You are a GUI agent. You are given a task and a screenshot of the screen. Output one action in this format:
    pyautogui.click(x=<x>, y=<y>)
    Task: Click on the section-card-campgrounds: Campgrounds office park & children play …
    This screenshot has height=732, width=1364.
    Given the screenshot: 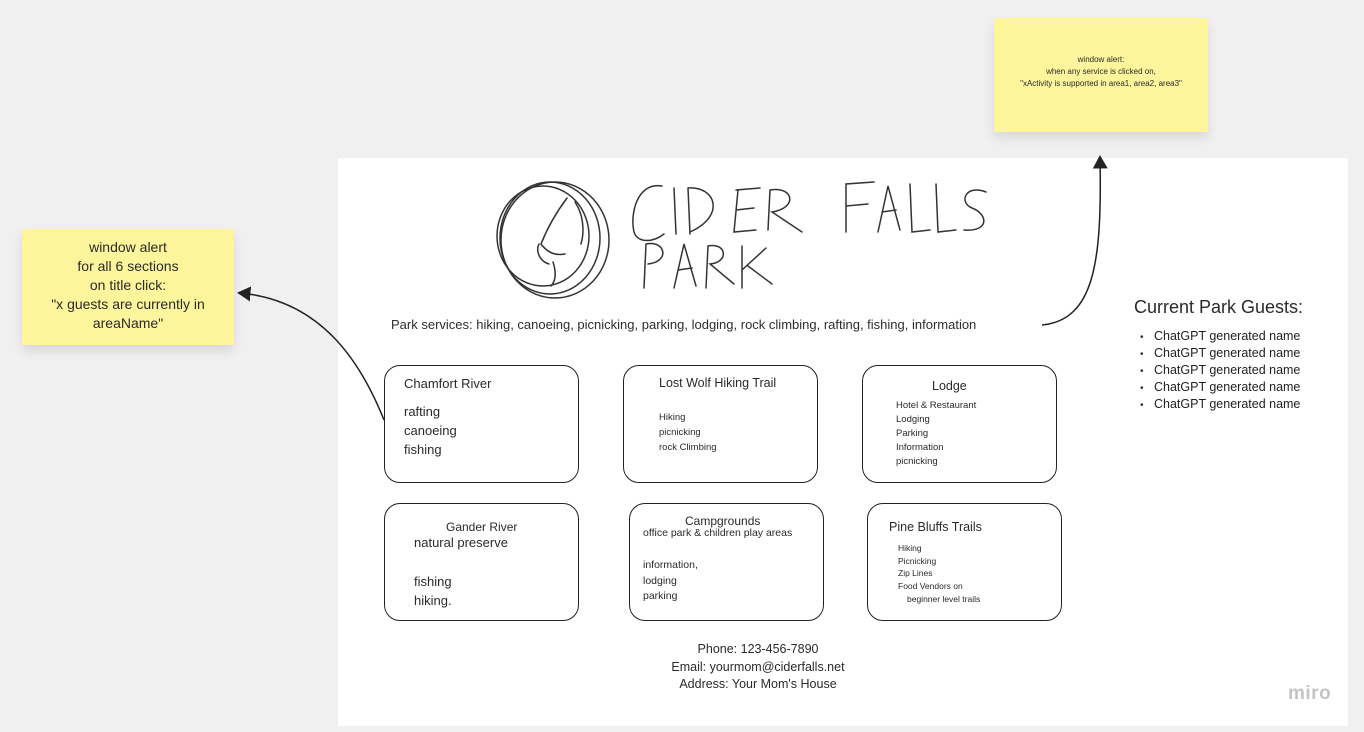 What is the action you would take?
    pyautogui.click(x=726, y=562)
    